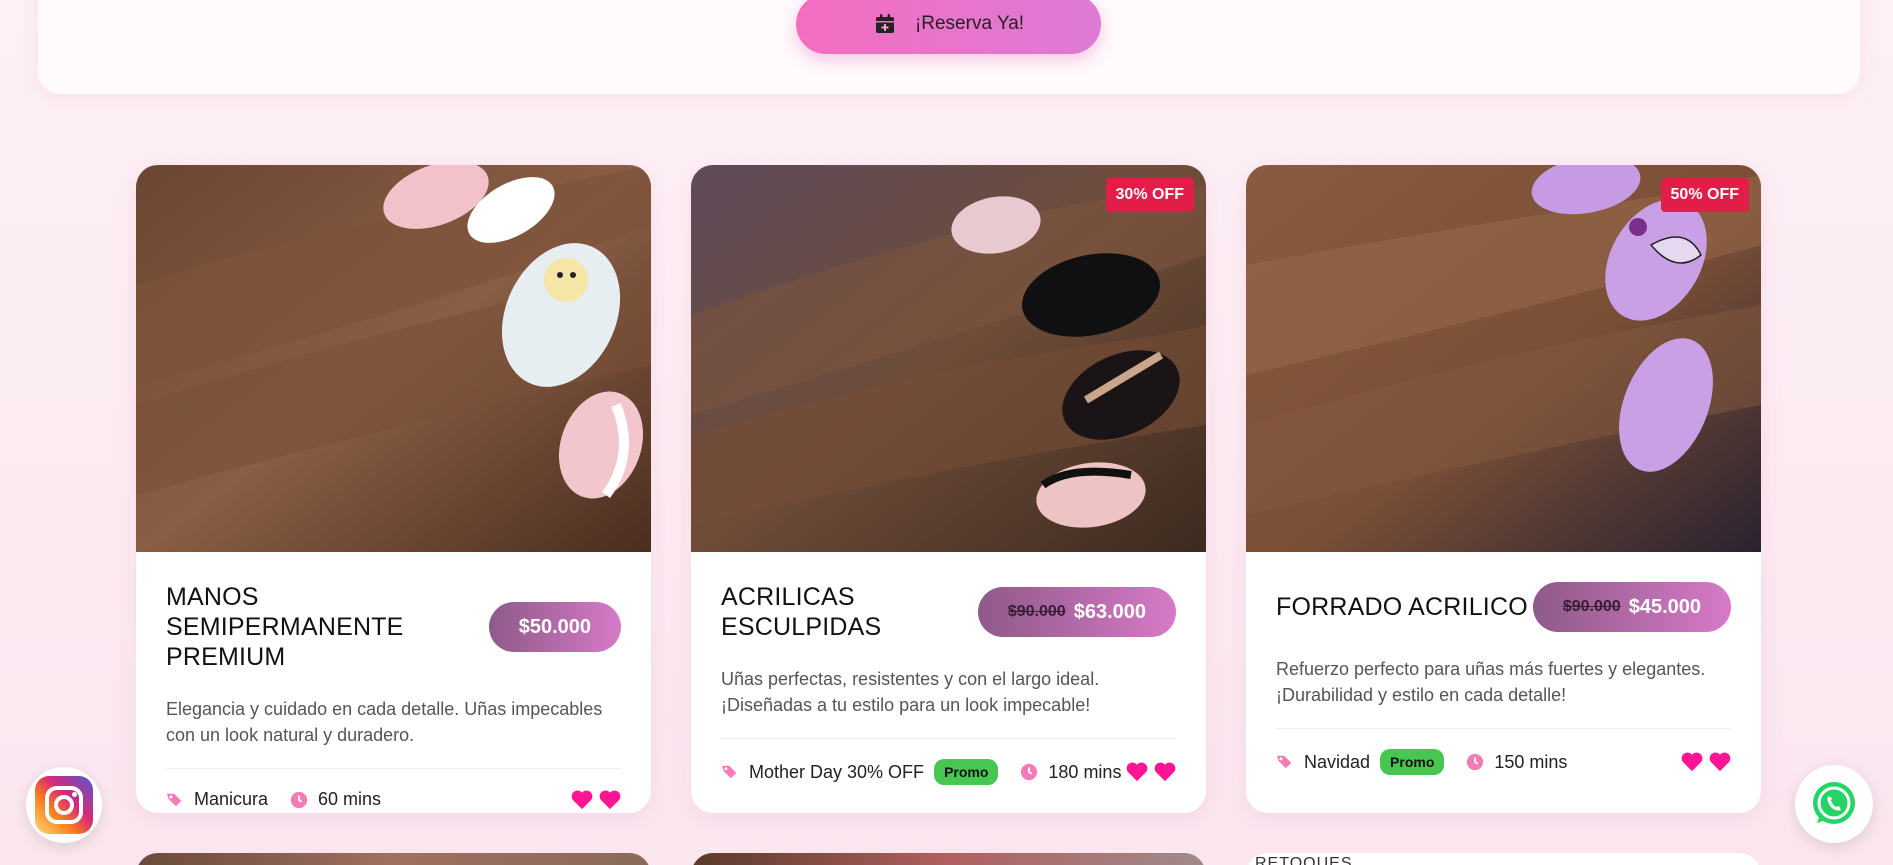  I want to click on category-label: Mother Day 30% OFF, so click(837, 771).